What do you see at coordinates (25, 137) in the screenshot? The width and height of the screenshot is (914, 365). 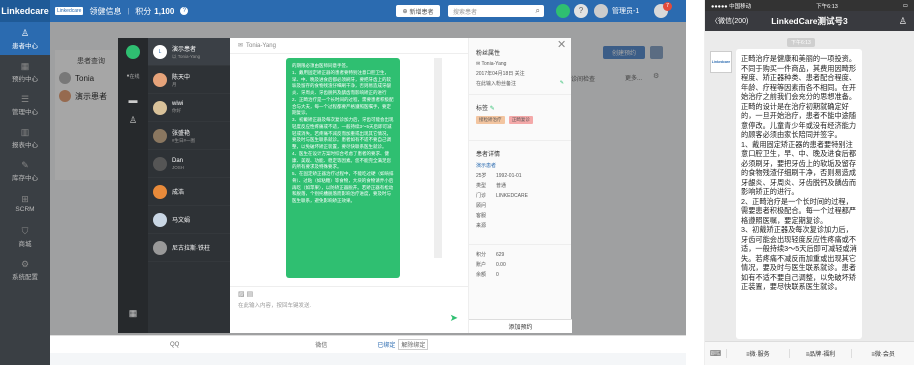 I see `sidebar-item-reports: ▥ 报表中心` at bounding box center [25, 137].